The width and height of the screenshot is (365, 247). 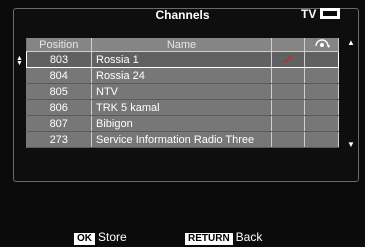 What do you see at coordinates (59, 139) in the screenshot?
I see `channel-position: 273` at bounding box center [59, 139].